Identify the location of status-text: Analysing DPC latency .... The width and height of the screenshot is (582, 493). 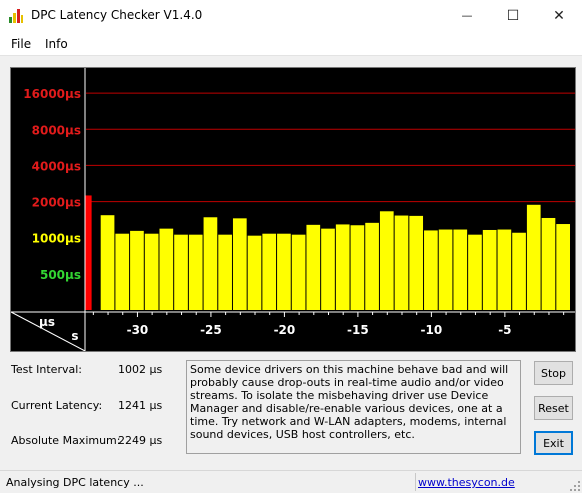
(75, 482).